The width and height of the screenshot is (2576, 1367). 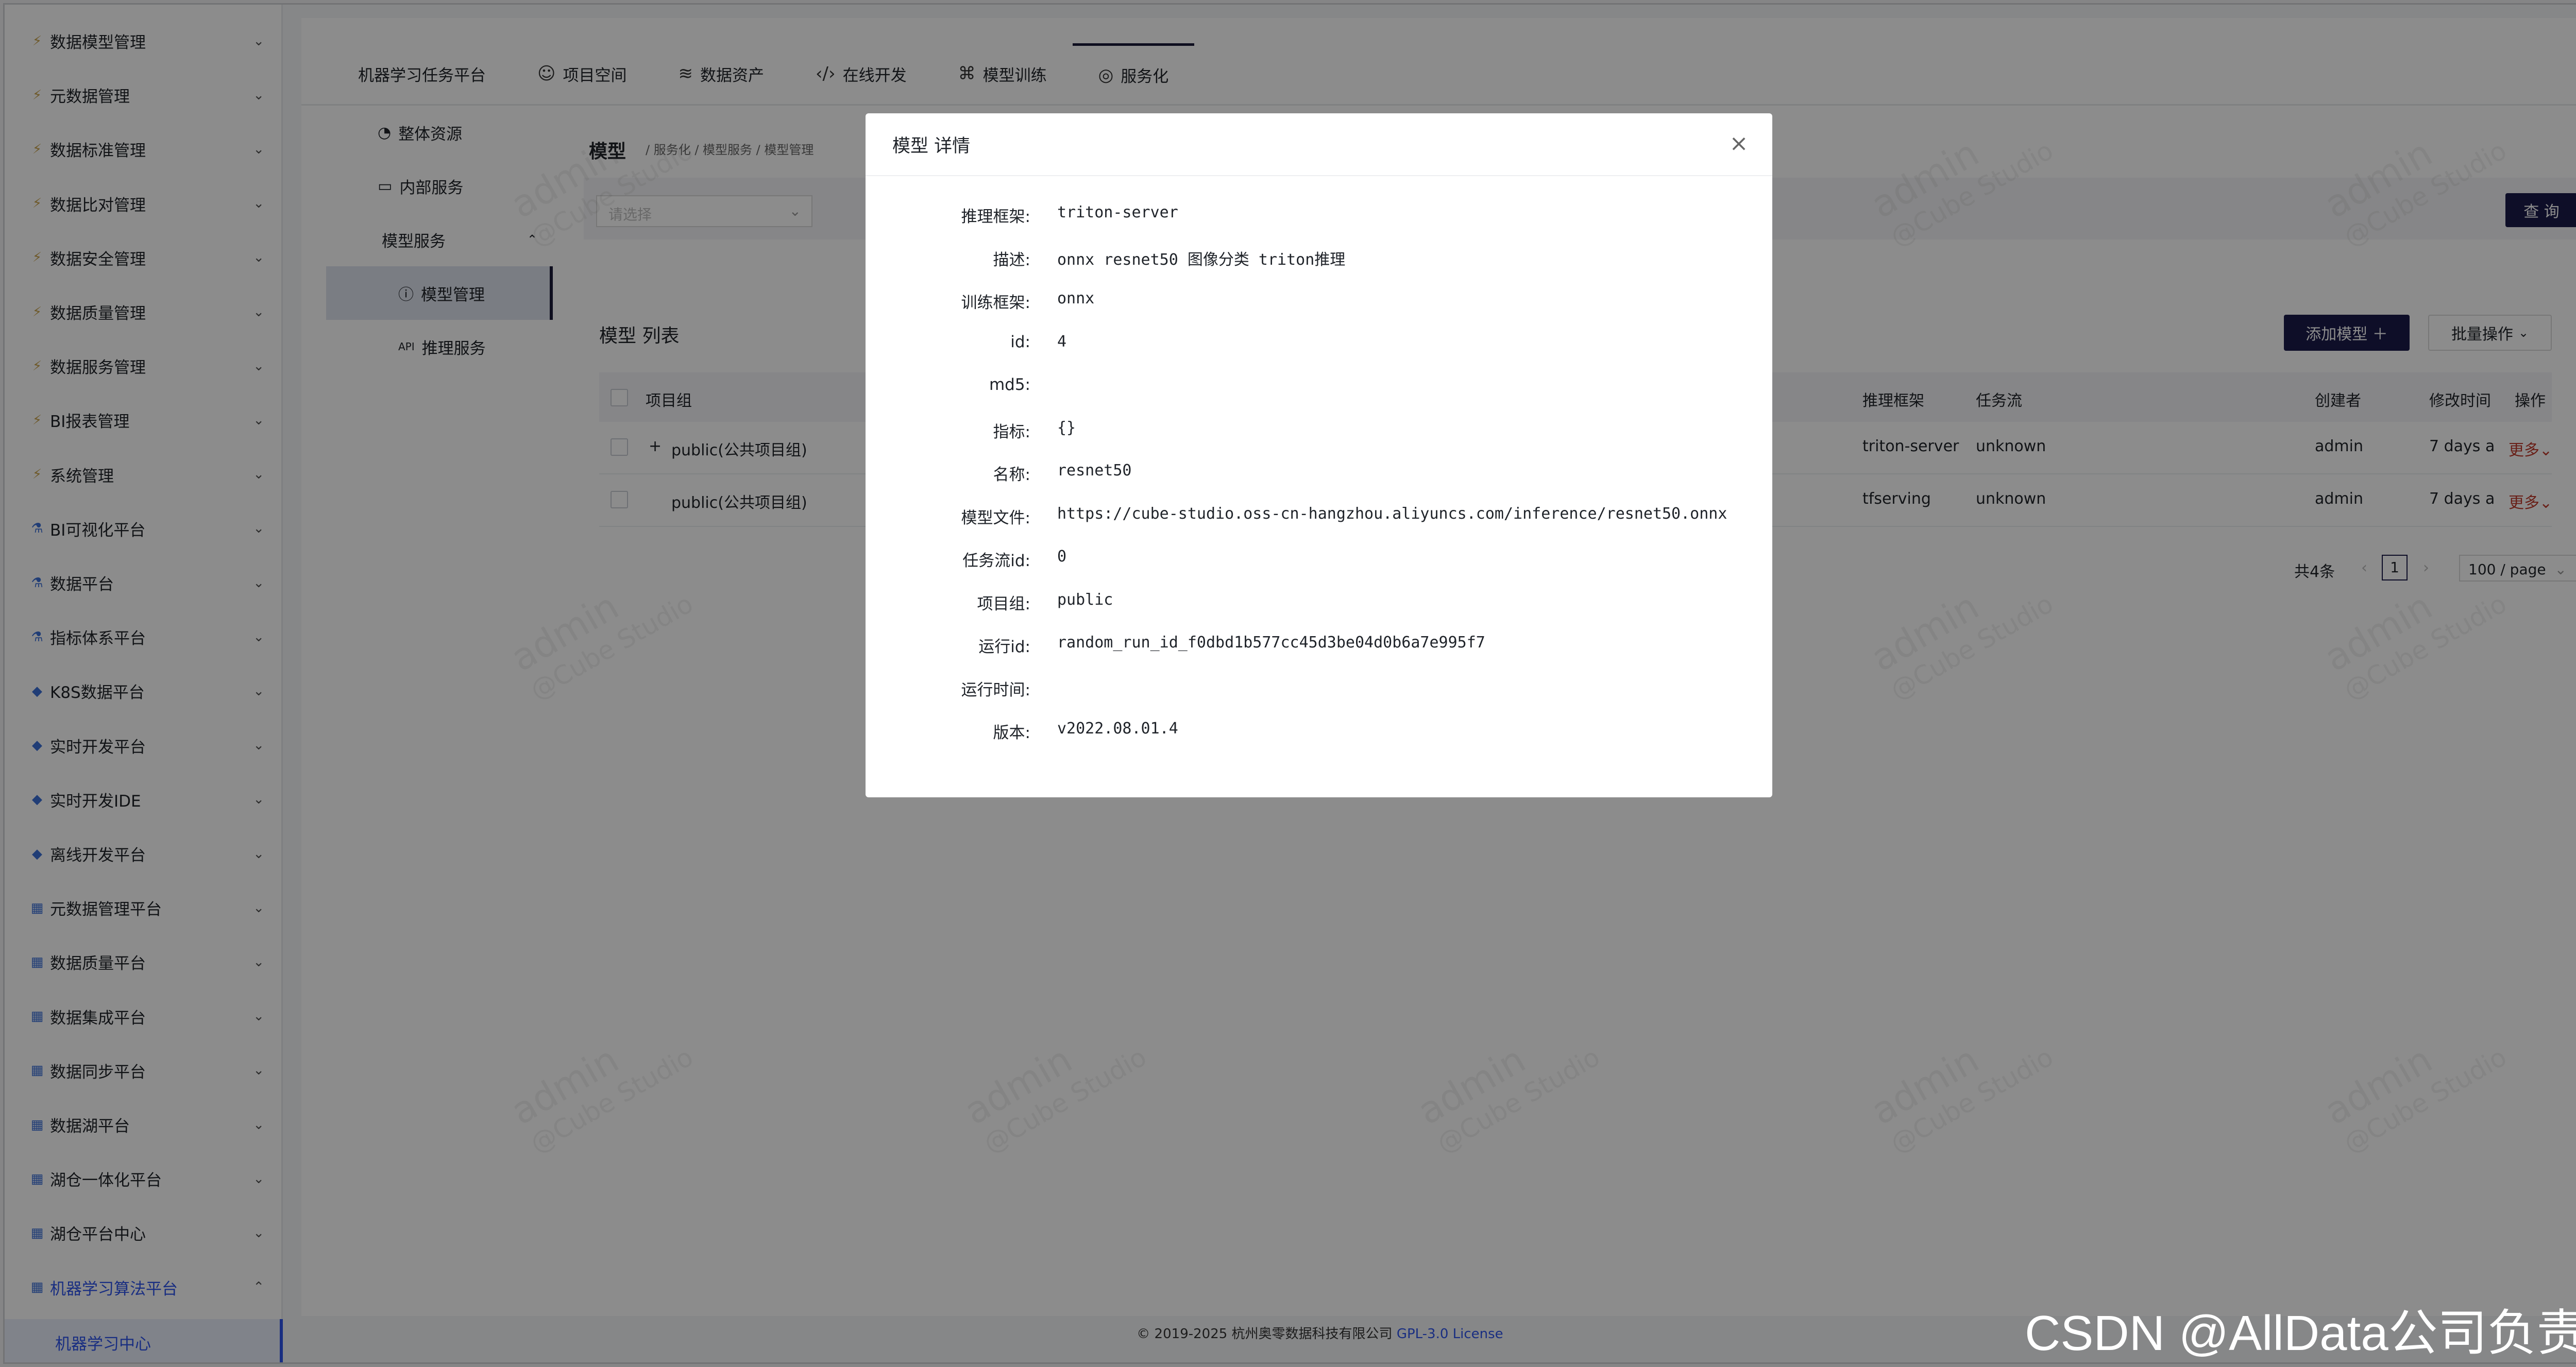 I want to click on detail-row: id: 4, so click(x=1319, y=343).